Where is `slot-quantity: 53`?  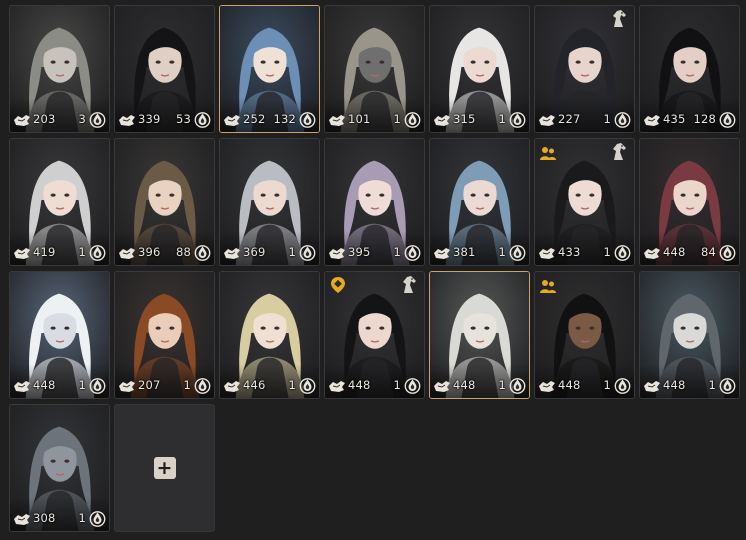 slot-quantity: 53 is located at coordinates (193, 119).